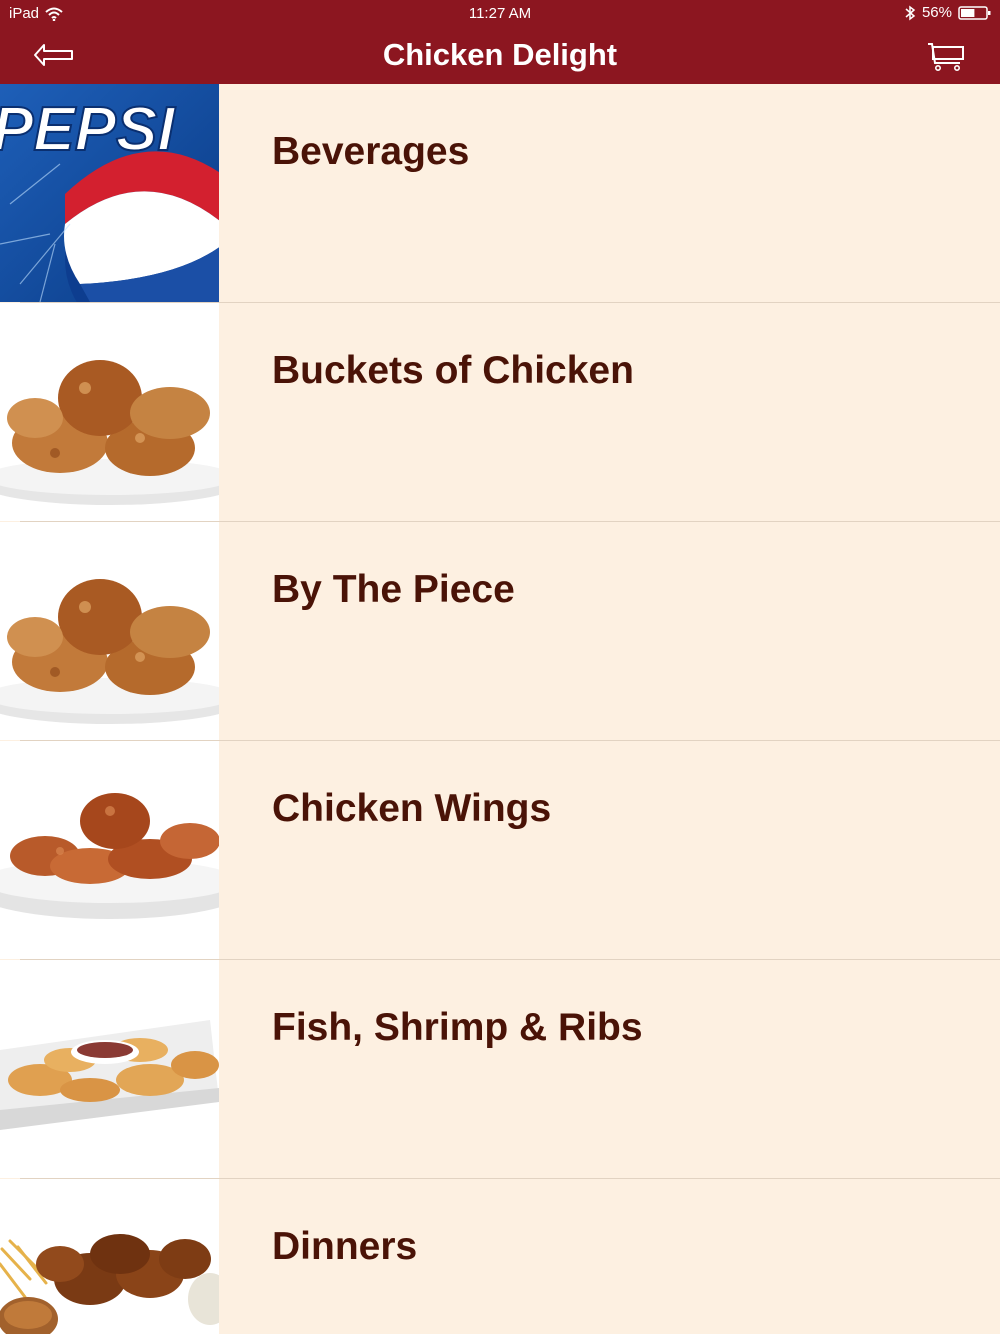  I want to click on back-button, so click(55, 55).